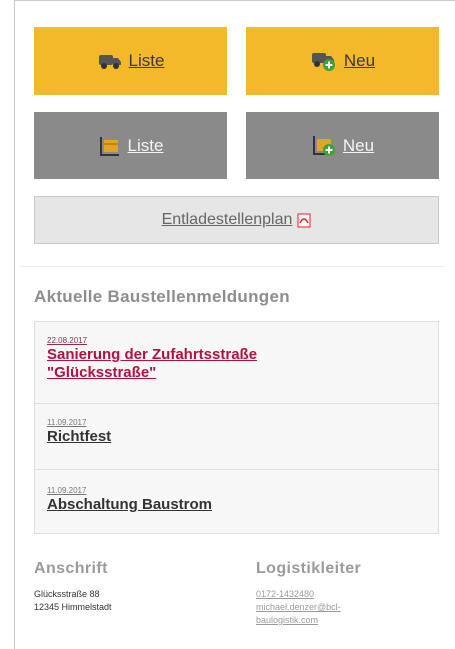 This screenshot has width=455, height=649. Describe the element at coordinates (324, 61) in the screenshot. I see `truck-add-icon` at that location.